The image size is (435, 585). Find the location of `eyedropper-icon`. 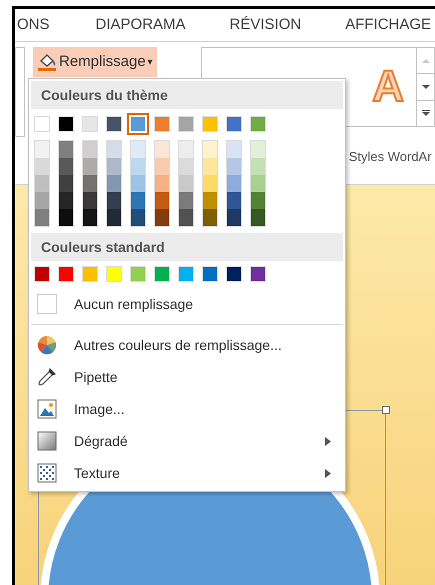

eyedropper-icon is located at coordinates (47, 377).